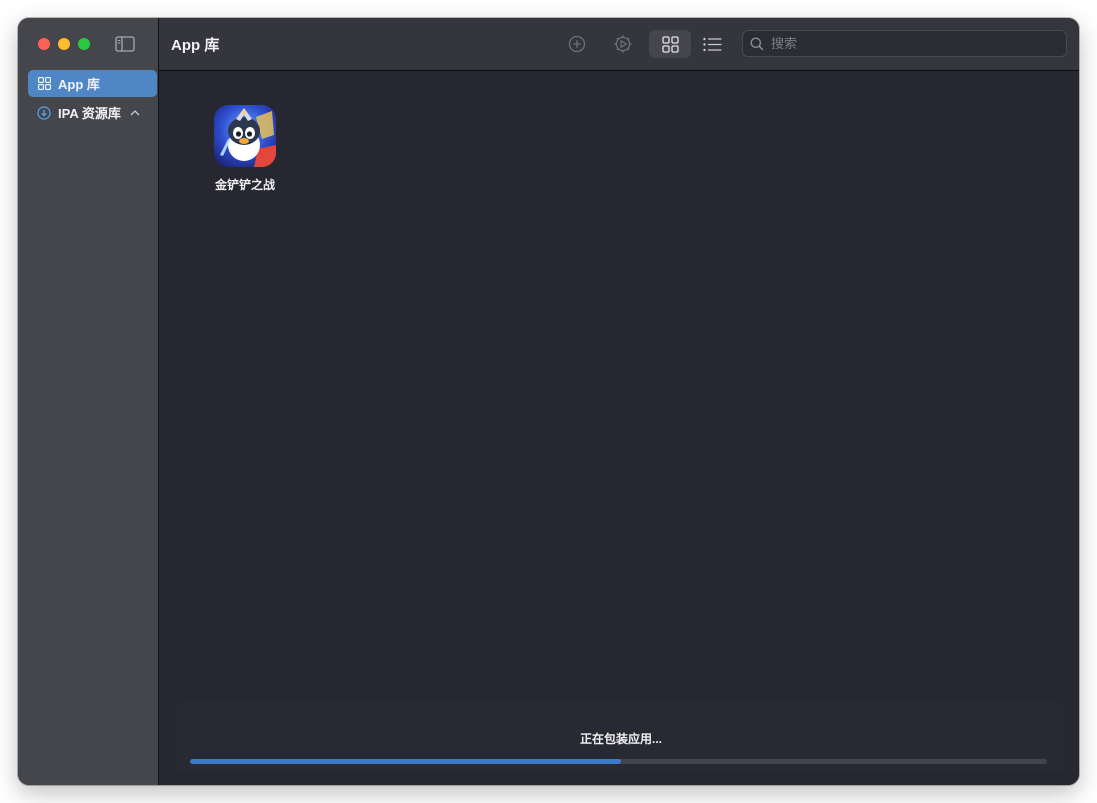  I want to click on settings-icon, so click(623, 44).